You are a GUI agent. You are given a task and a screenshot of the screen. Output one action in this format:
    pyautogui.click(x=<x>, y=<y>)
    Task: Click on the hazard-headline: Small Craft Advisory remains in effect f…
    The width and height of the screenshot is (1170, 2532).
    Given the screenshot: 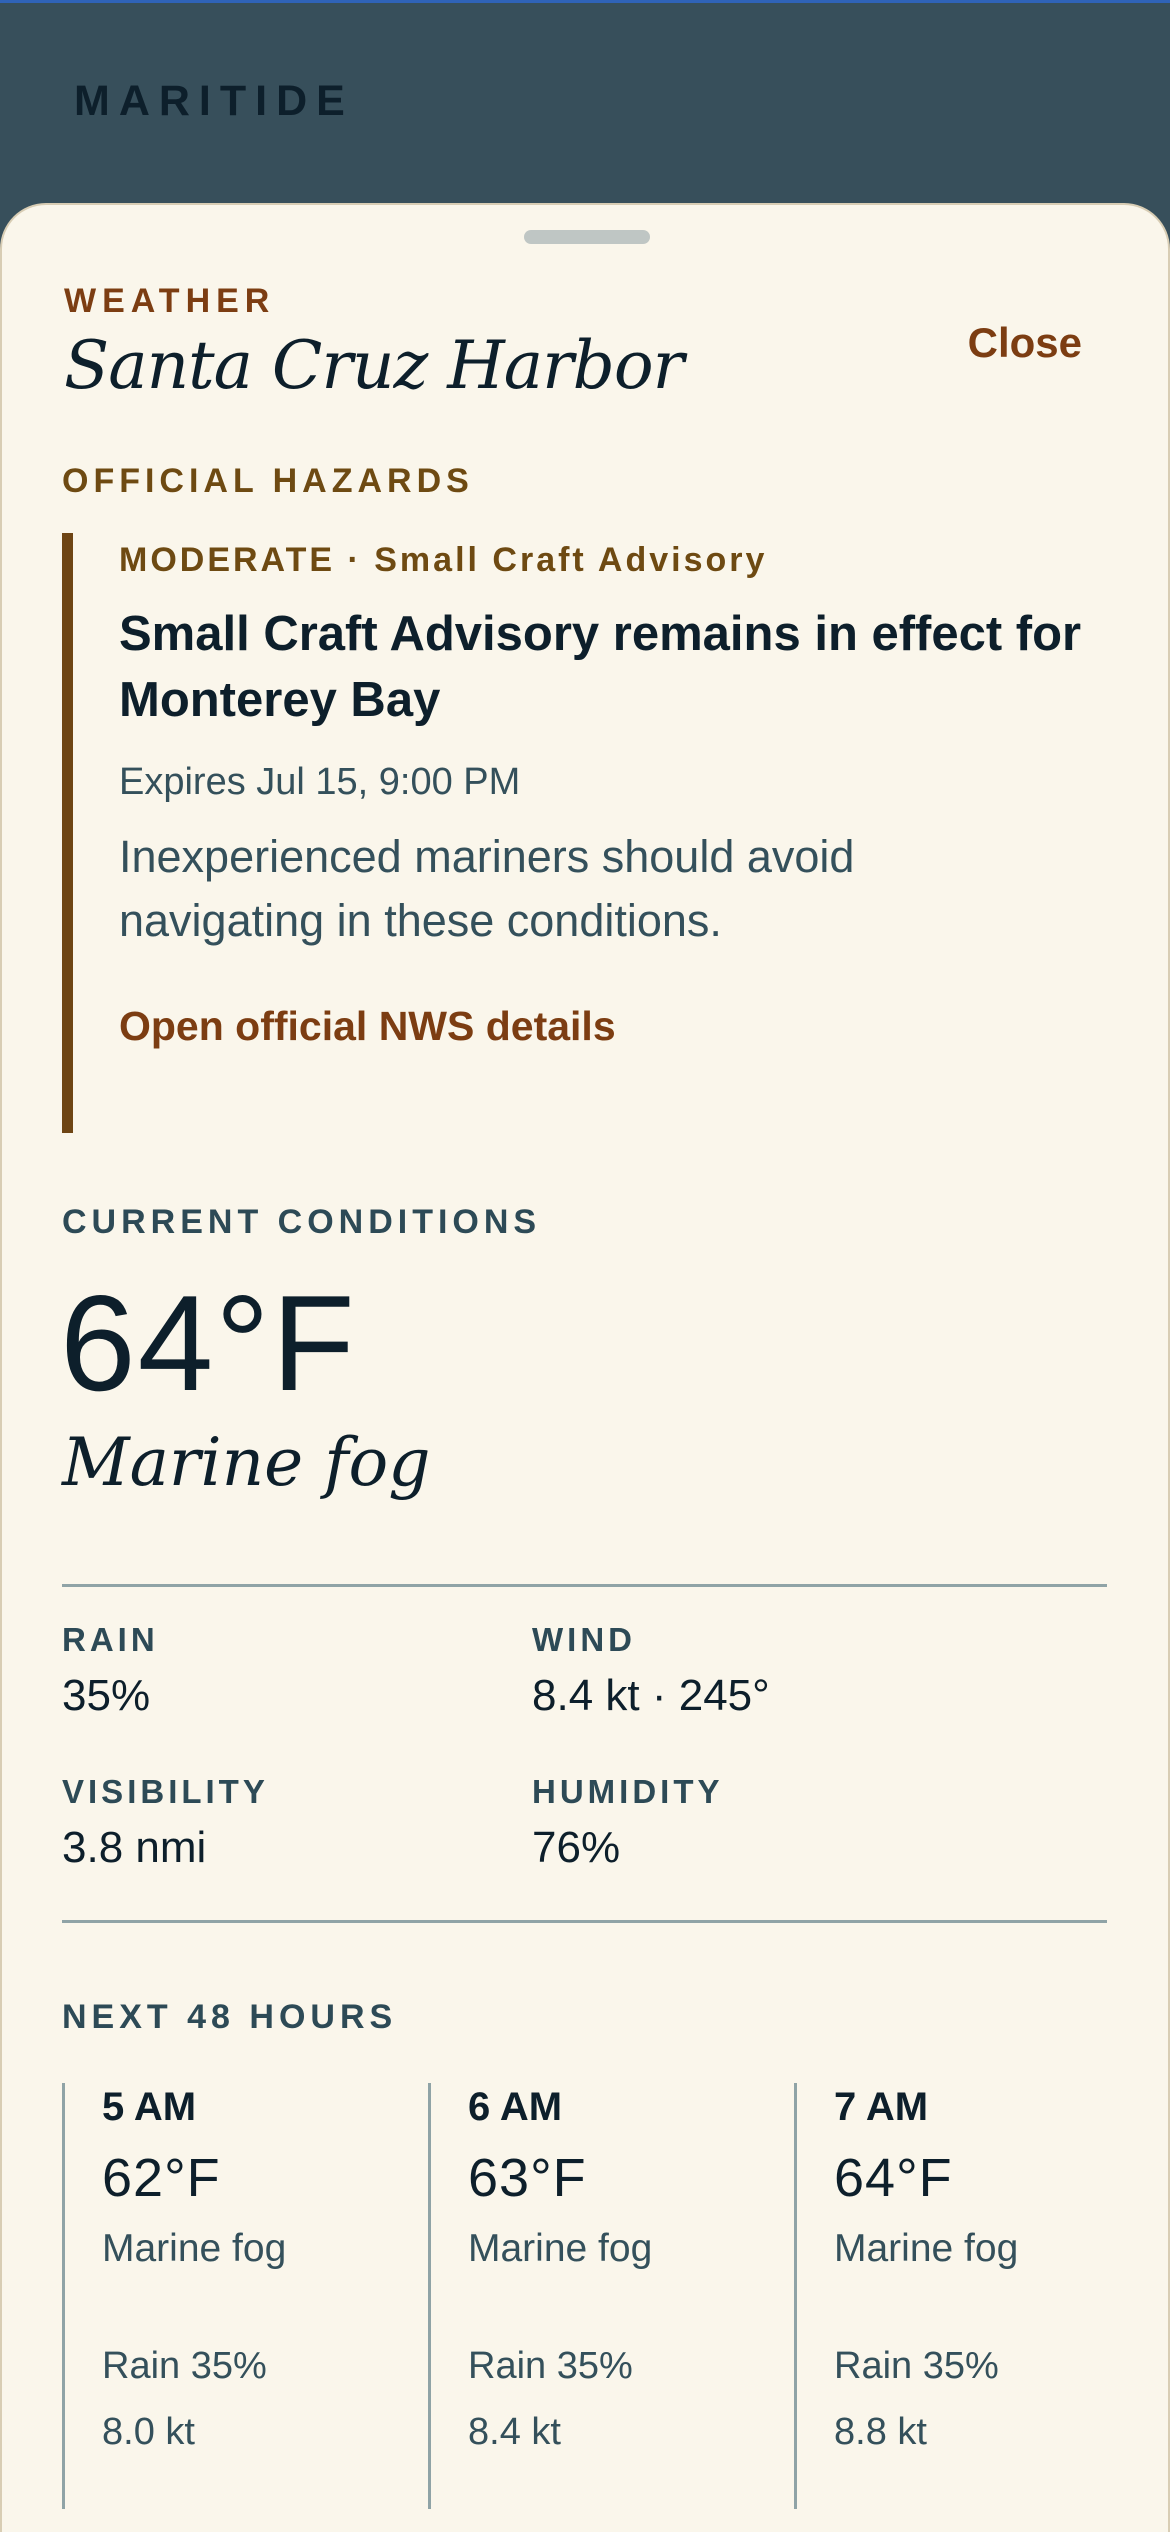 What is the action you would take?
    pyautogui.click(x=600, y=667)
    